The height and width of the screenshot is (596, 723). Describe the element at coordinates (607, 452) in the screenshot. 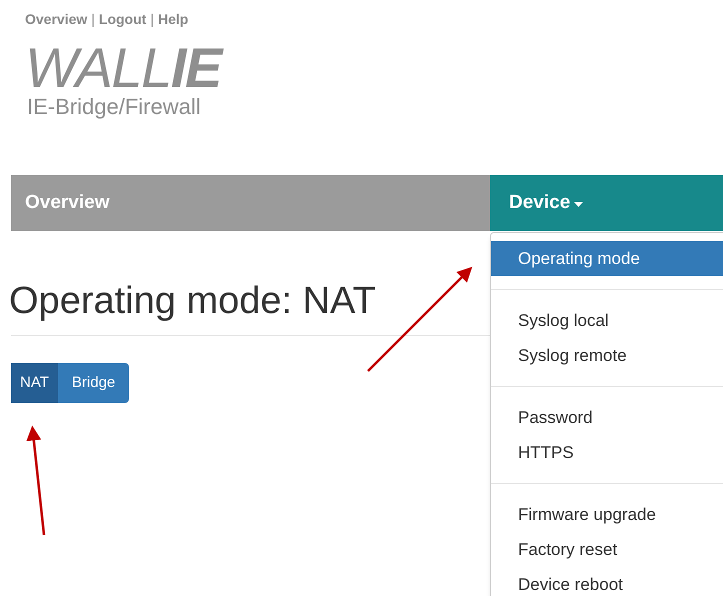

I see `menu-item: HTTPS` at that location.